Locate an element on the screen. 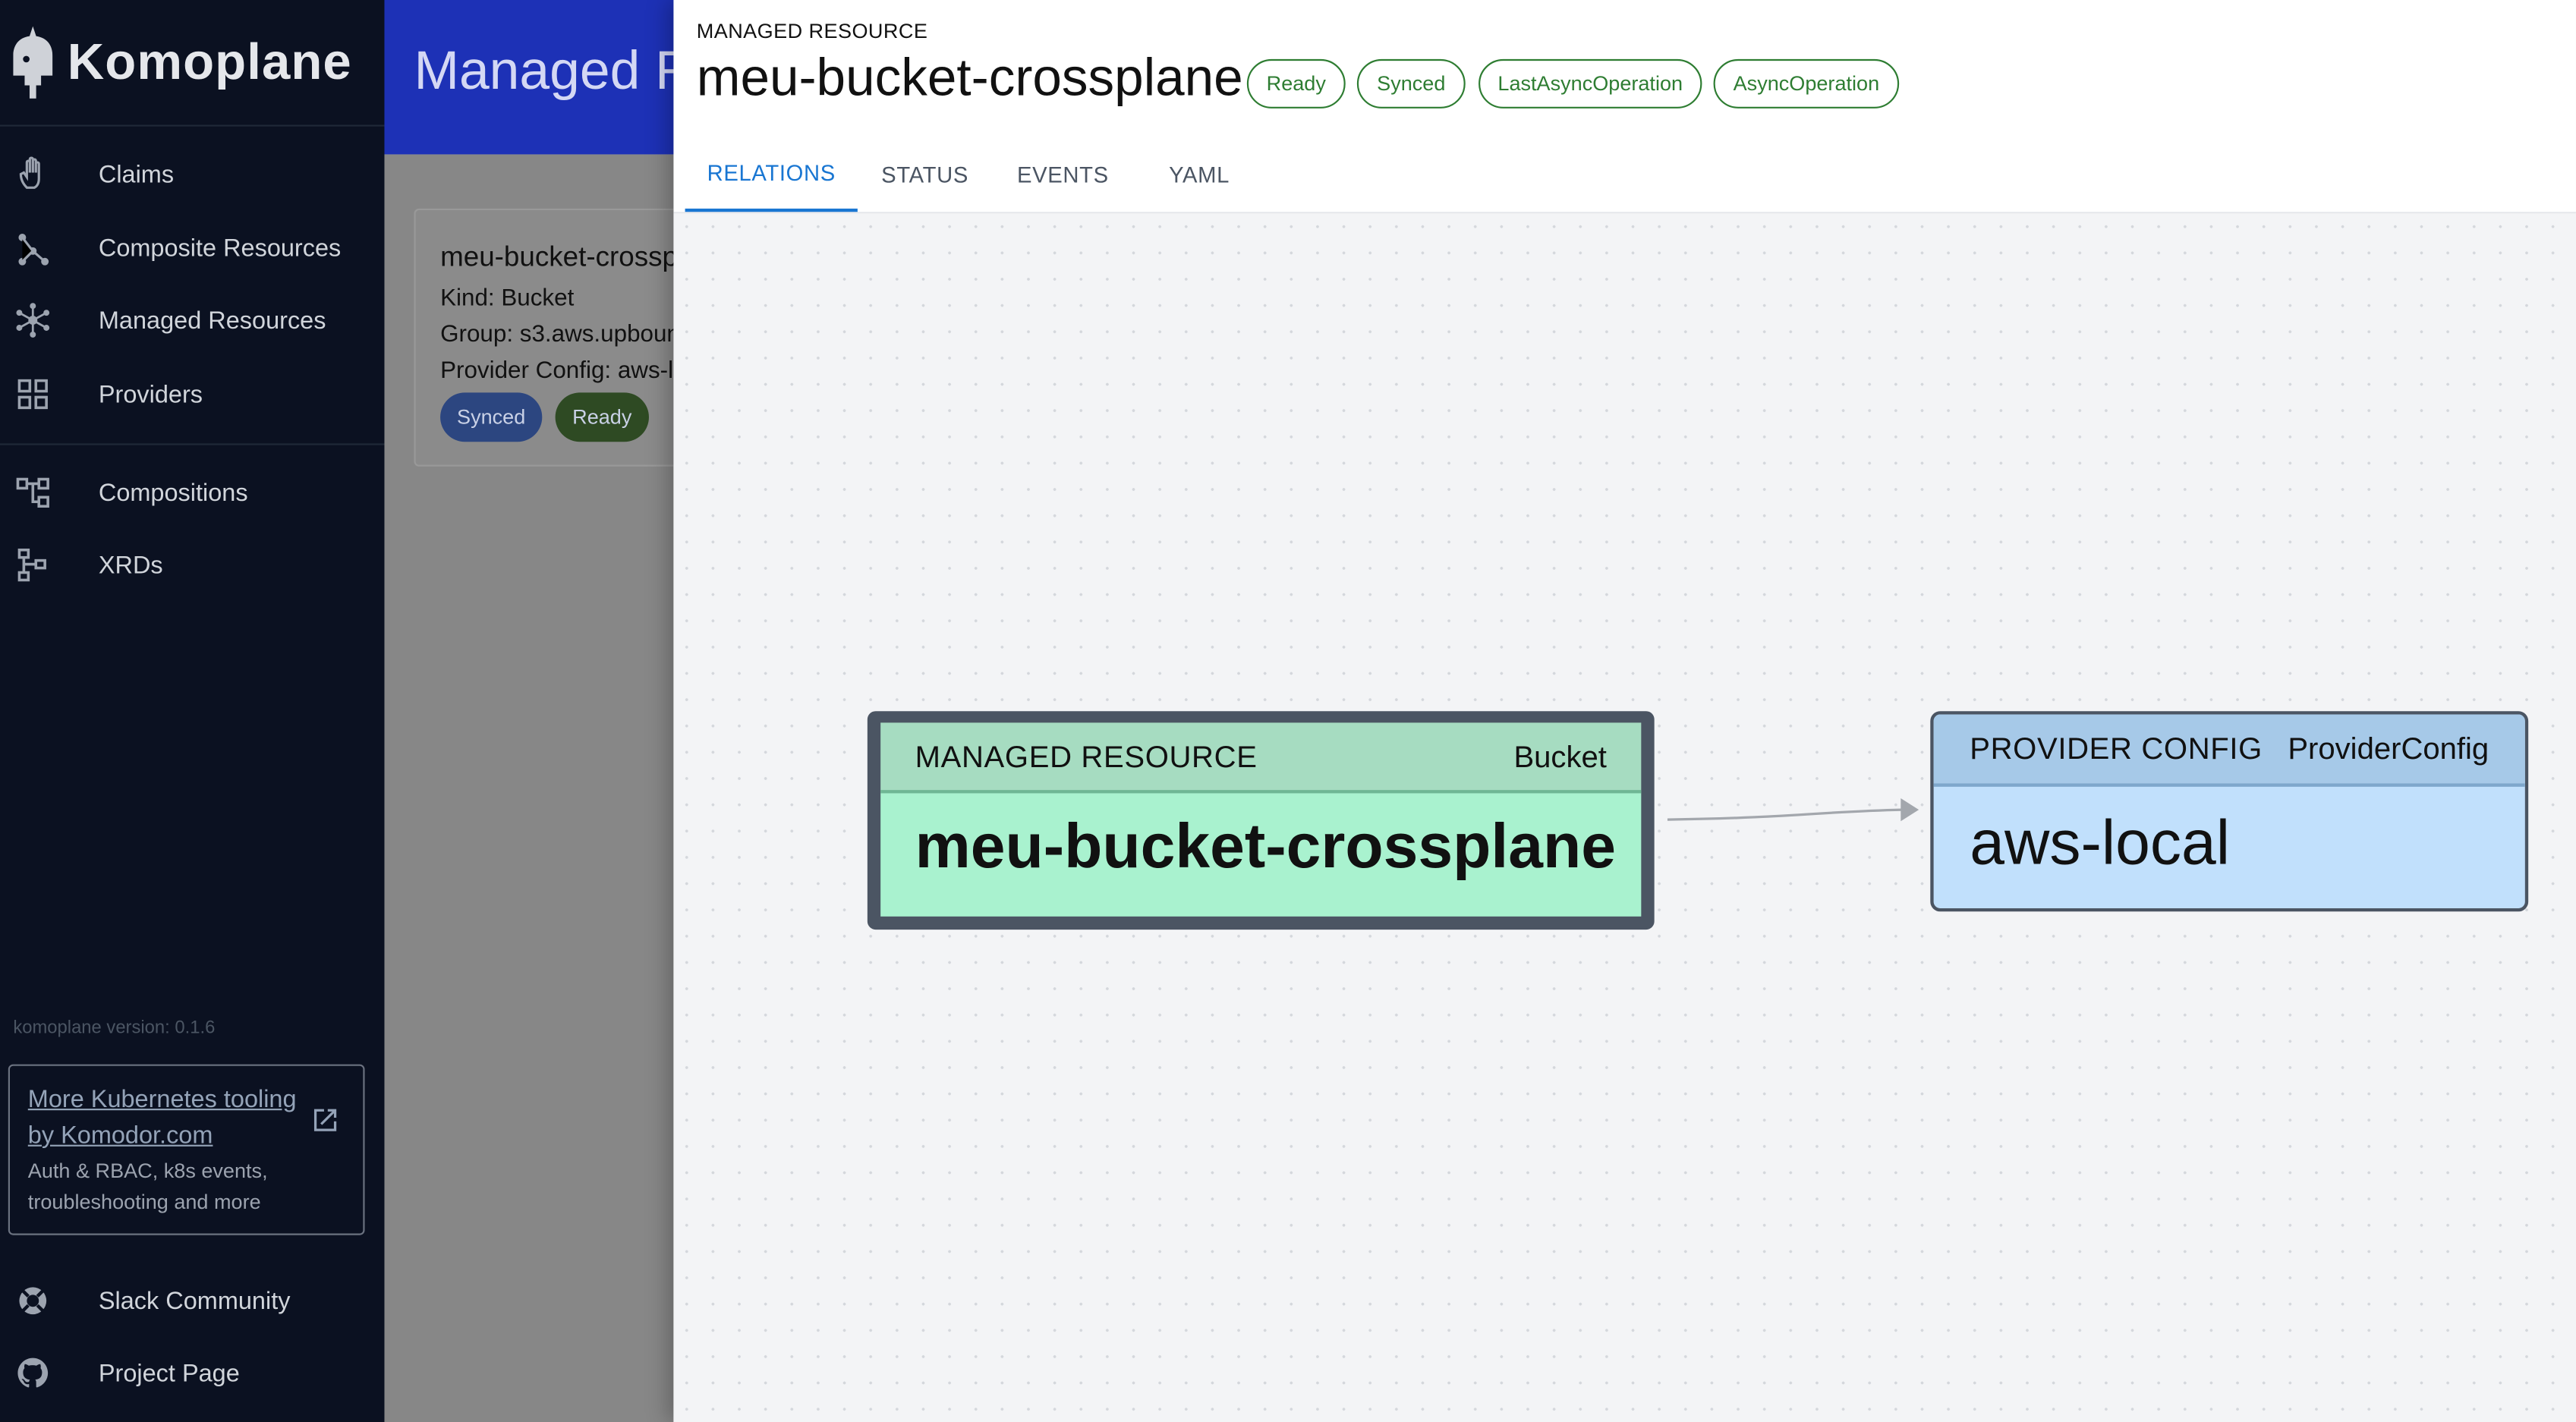 The width and height of the screenshot is (2576, 1422). status-chip-last-async-operation: LastAsyncOperation is located at coordinates (1590, 83).